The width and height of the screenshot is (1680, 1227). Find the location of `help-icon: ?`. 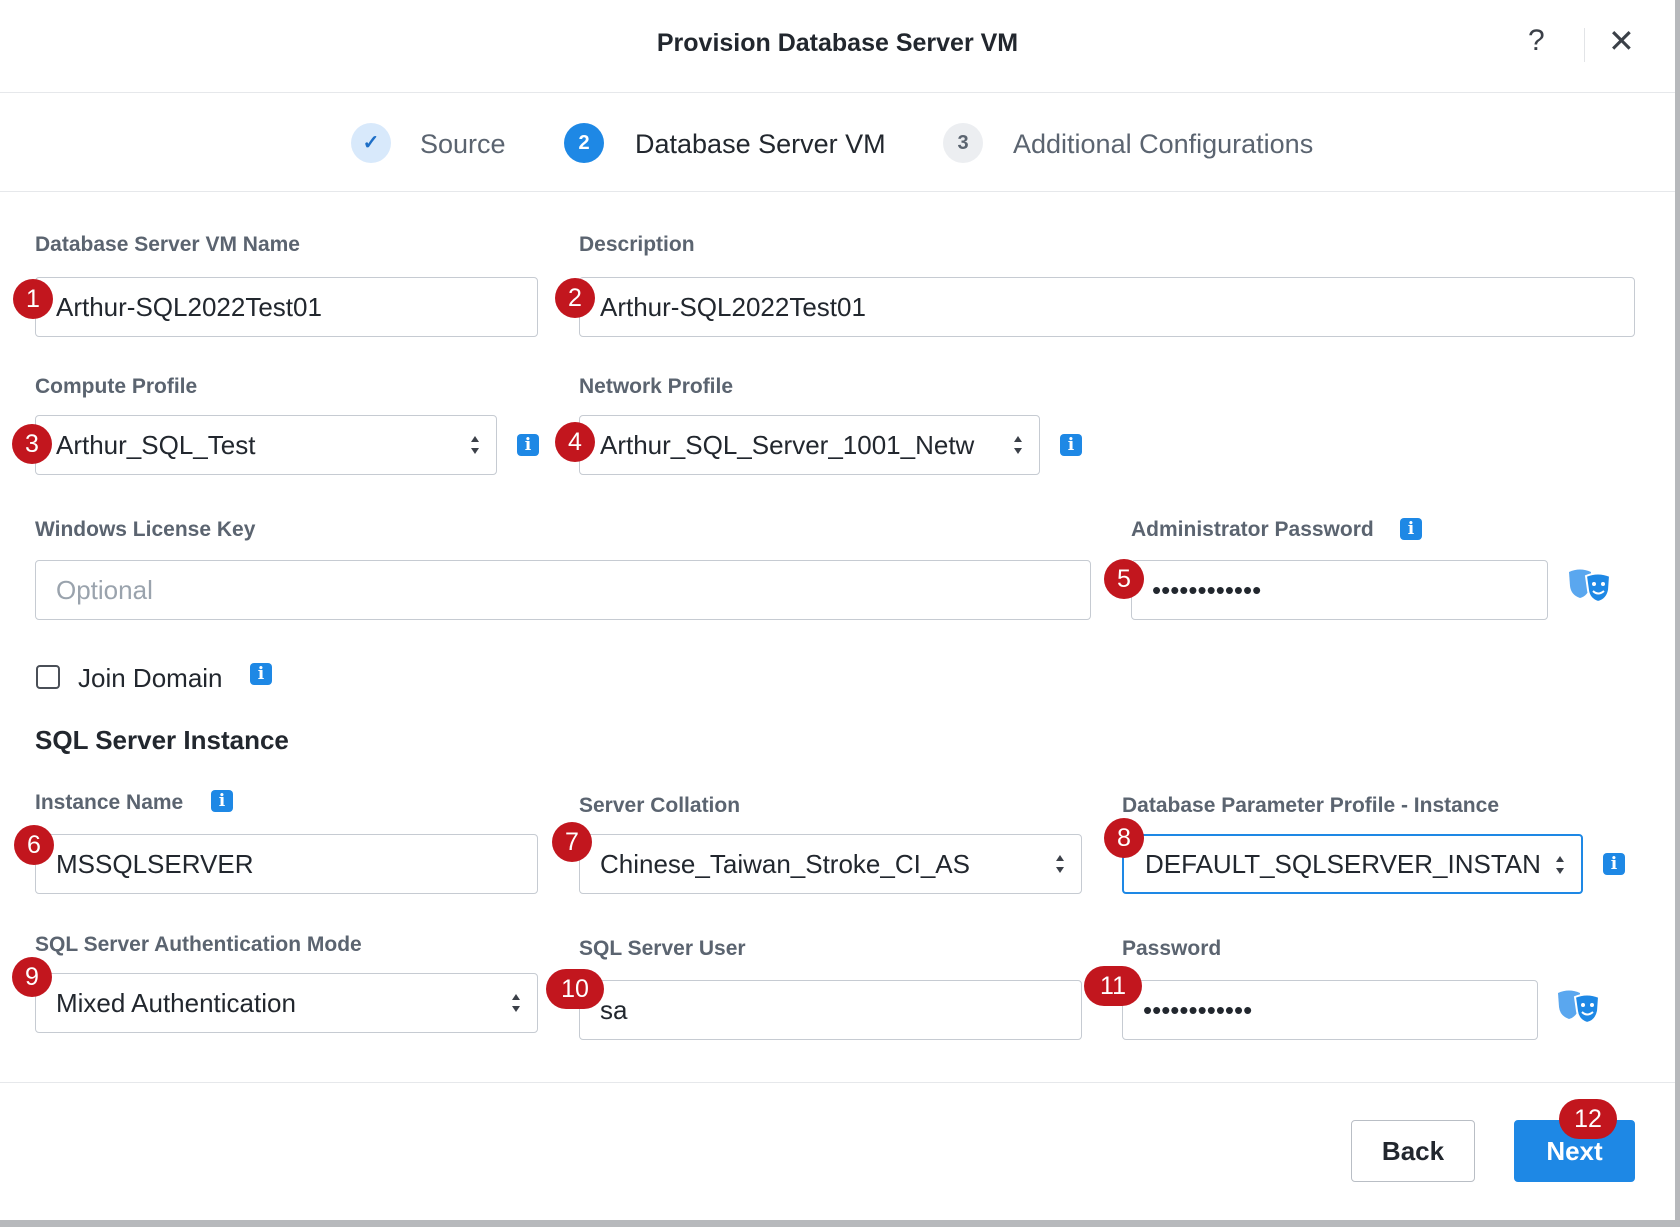

help-icon: ? is located at coordinates (1536, 41).